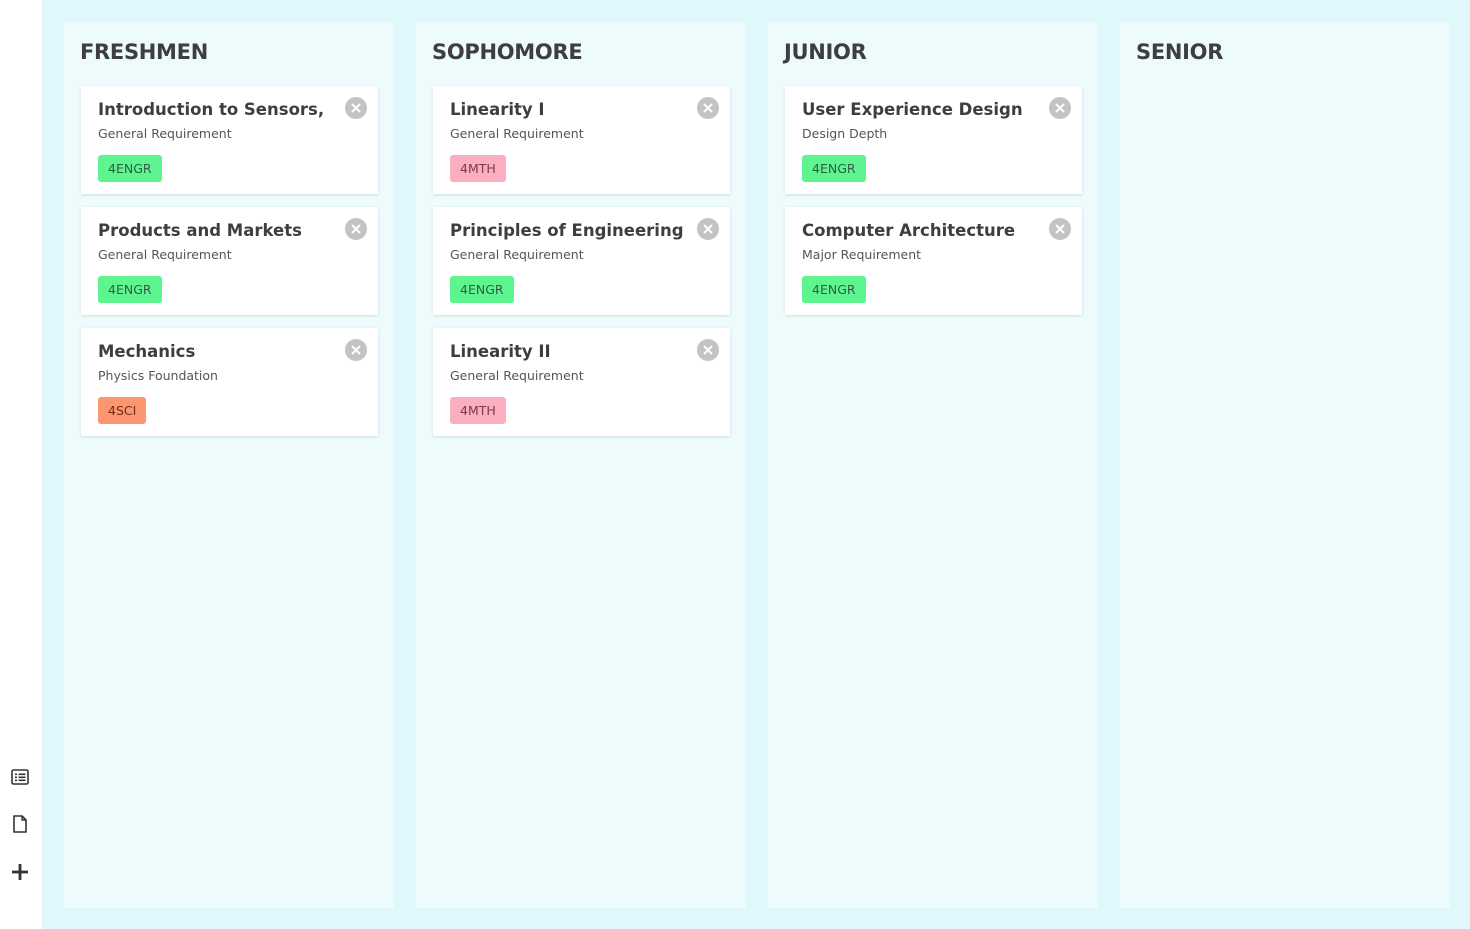  Describe the element at coordinates (158, 375) in the screenshot. I see `course-requirement: Physics Foundation` at that location.